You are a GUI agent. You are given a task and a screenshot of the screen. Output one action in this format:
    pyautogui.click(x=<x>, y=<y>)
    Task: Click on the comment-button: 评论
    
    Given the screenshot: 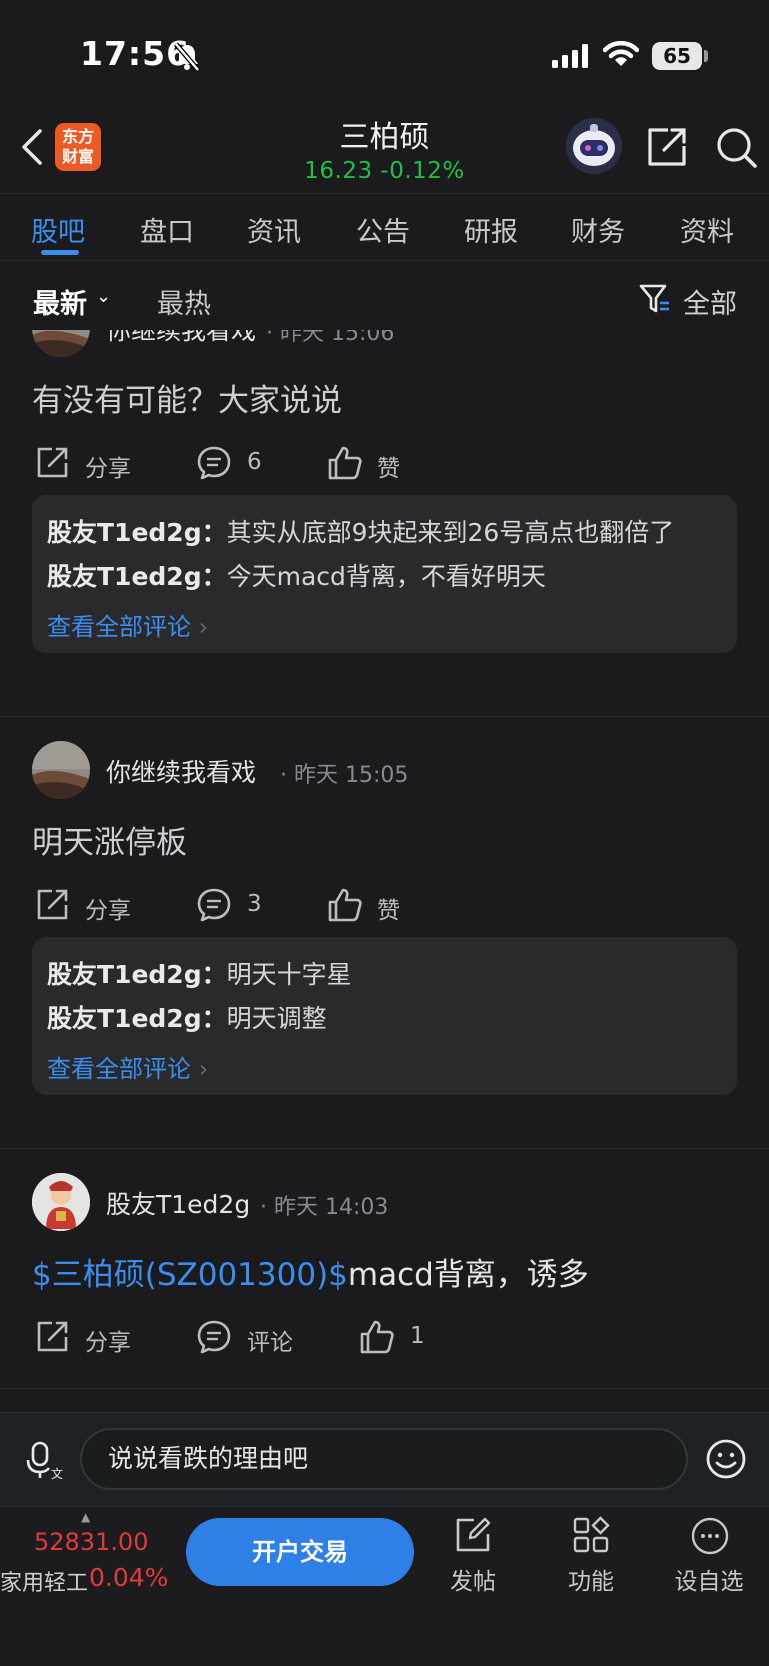 What is the action you would take?
    pyautogui.click(x=270, y=1340)
    